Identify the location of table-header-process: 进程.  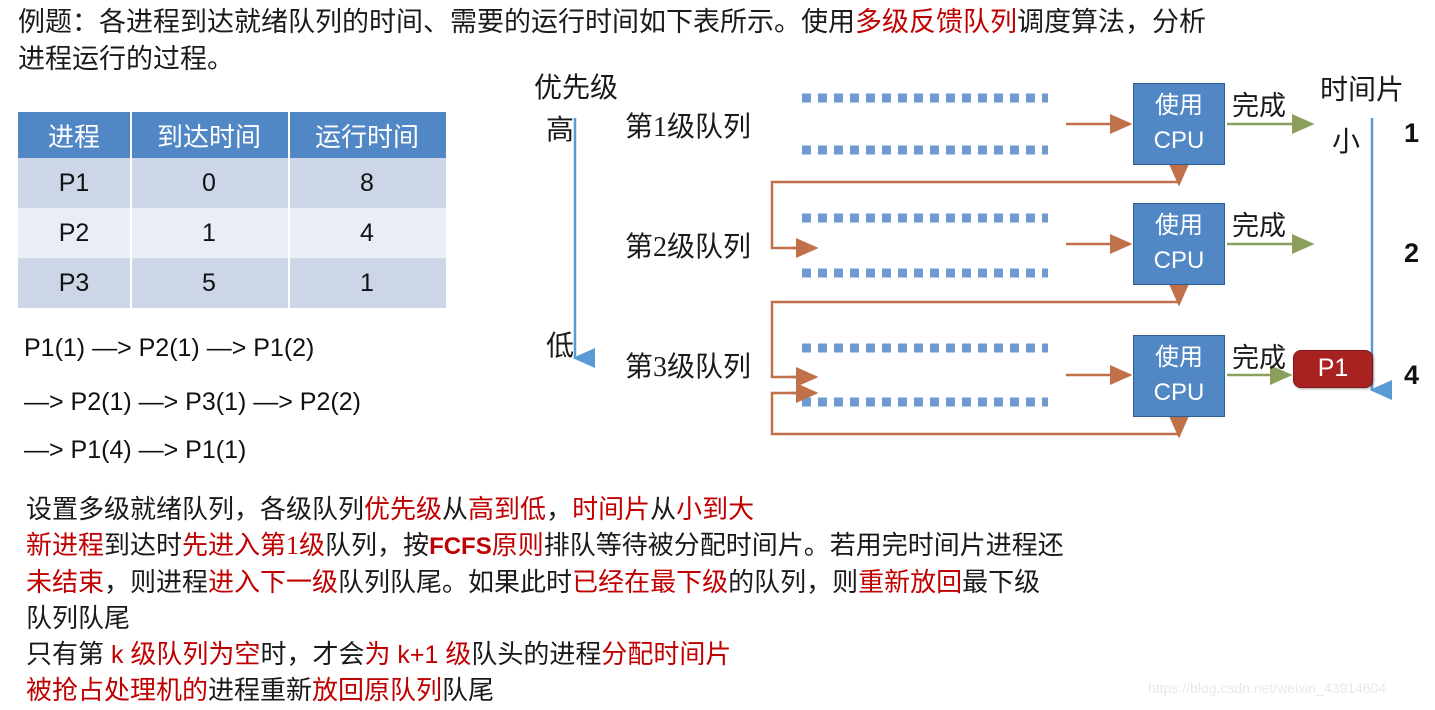
(74, 135).